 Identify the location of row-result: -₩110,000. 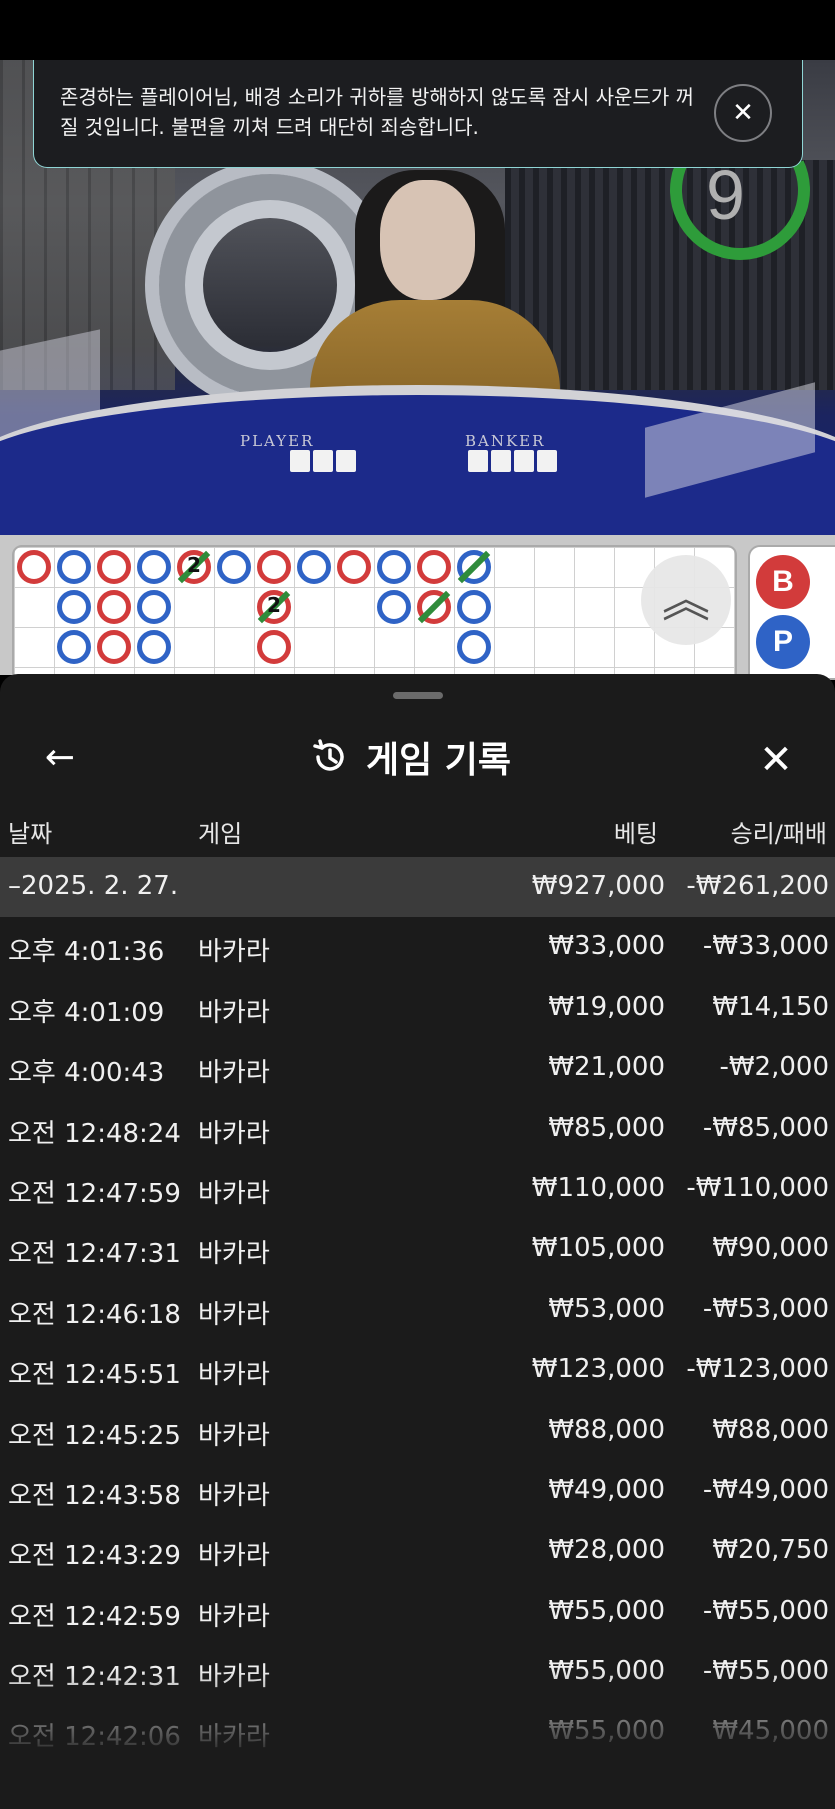
(757, 1187).